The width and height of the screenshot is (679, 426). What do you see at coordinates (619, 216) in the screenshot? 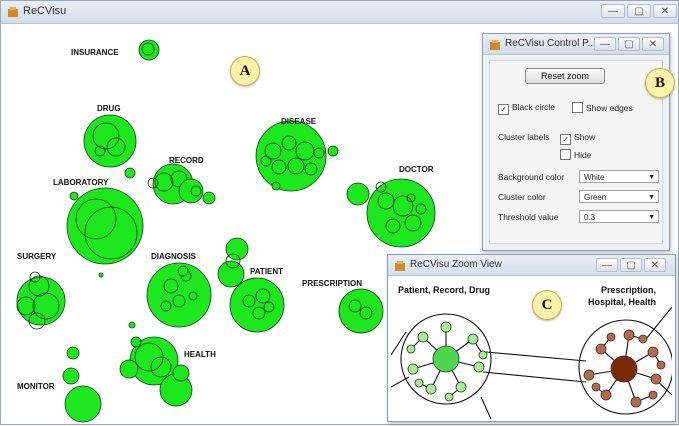
I see `threshold-select: 0.3 ▼` at bounding box center [619, 216].